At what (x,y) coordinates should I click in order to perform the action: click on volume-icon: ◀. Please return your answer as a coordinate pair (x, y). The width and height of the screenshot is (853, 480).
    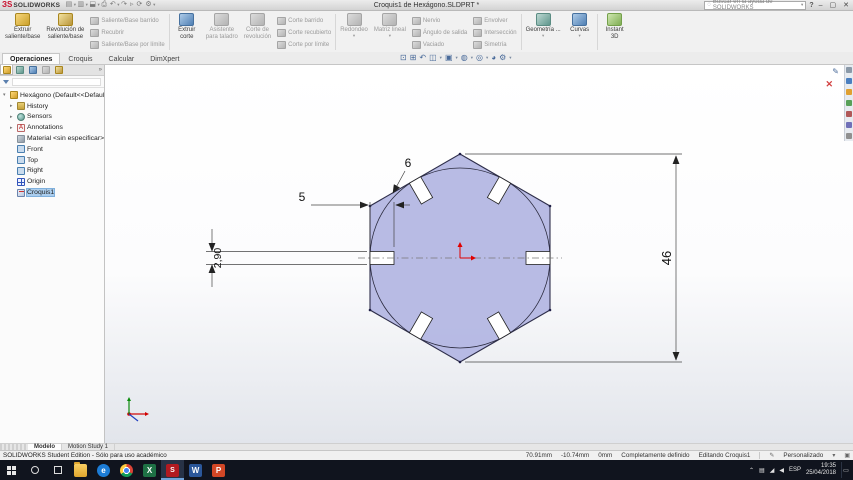
    Looking at the image, I should click on (781, 470).